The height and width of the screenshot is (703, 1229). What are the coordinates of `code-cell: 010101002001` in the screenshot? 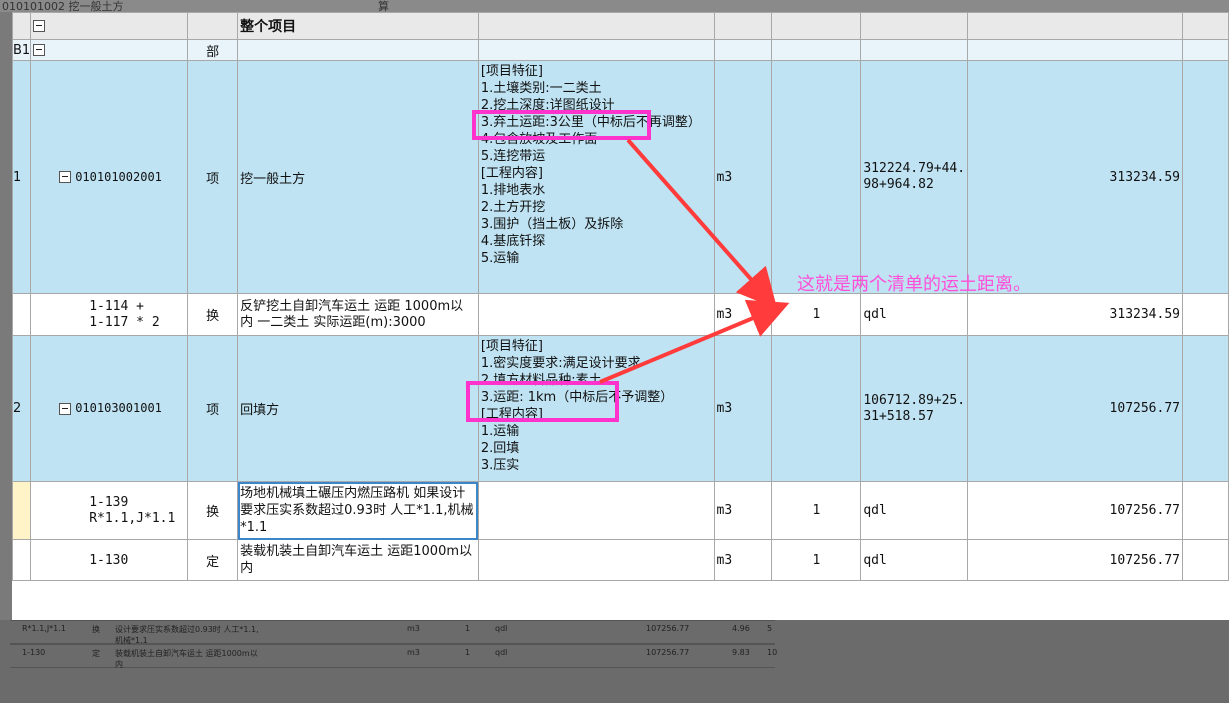 It's located at (109, 177).